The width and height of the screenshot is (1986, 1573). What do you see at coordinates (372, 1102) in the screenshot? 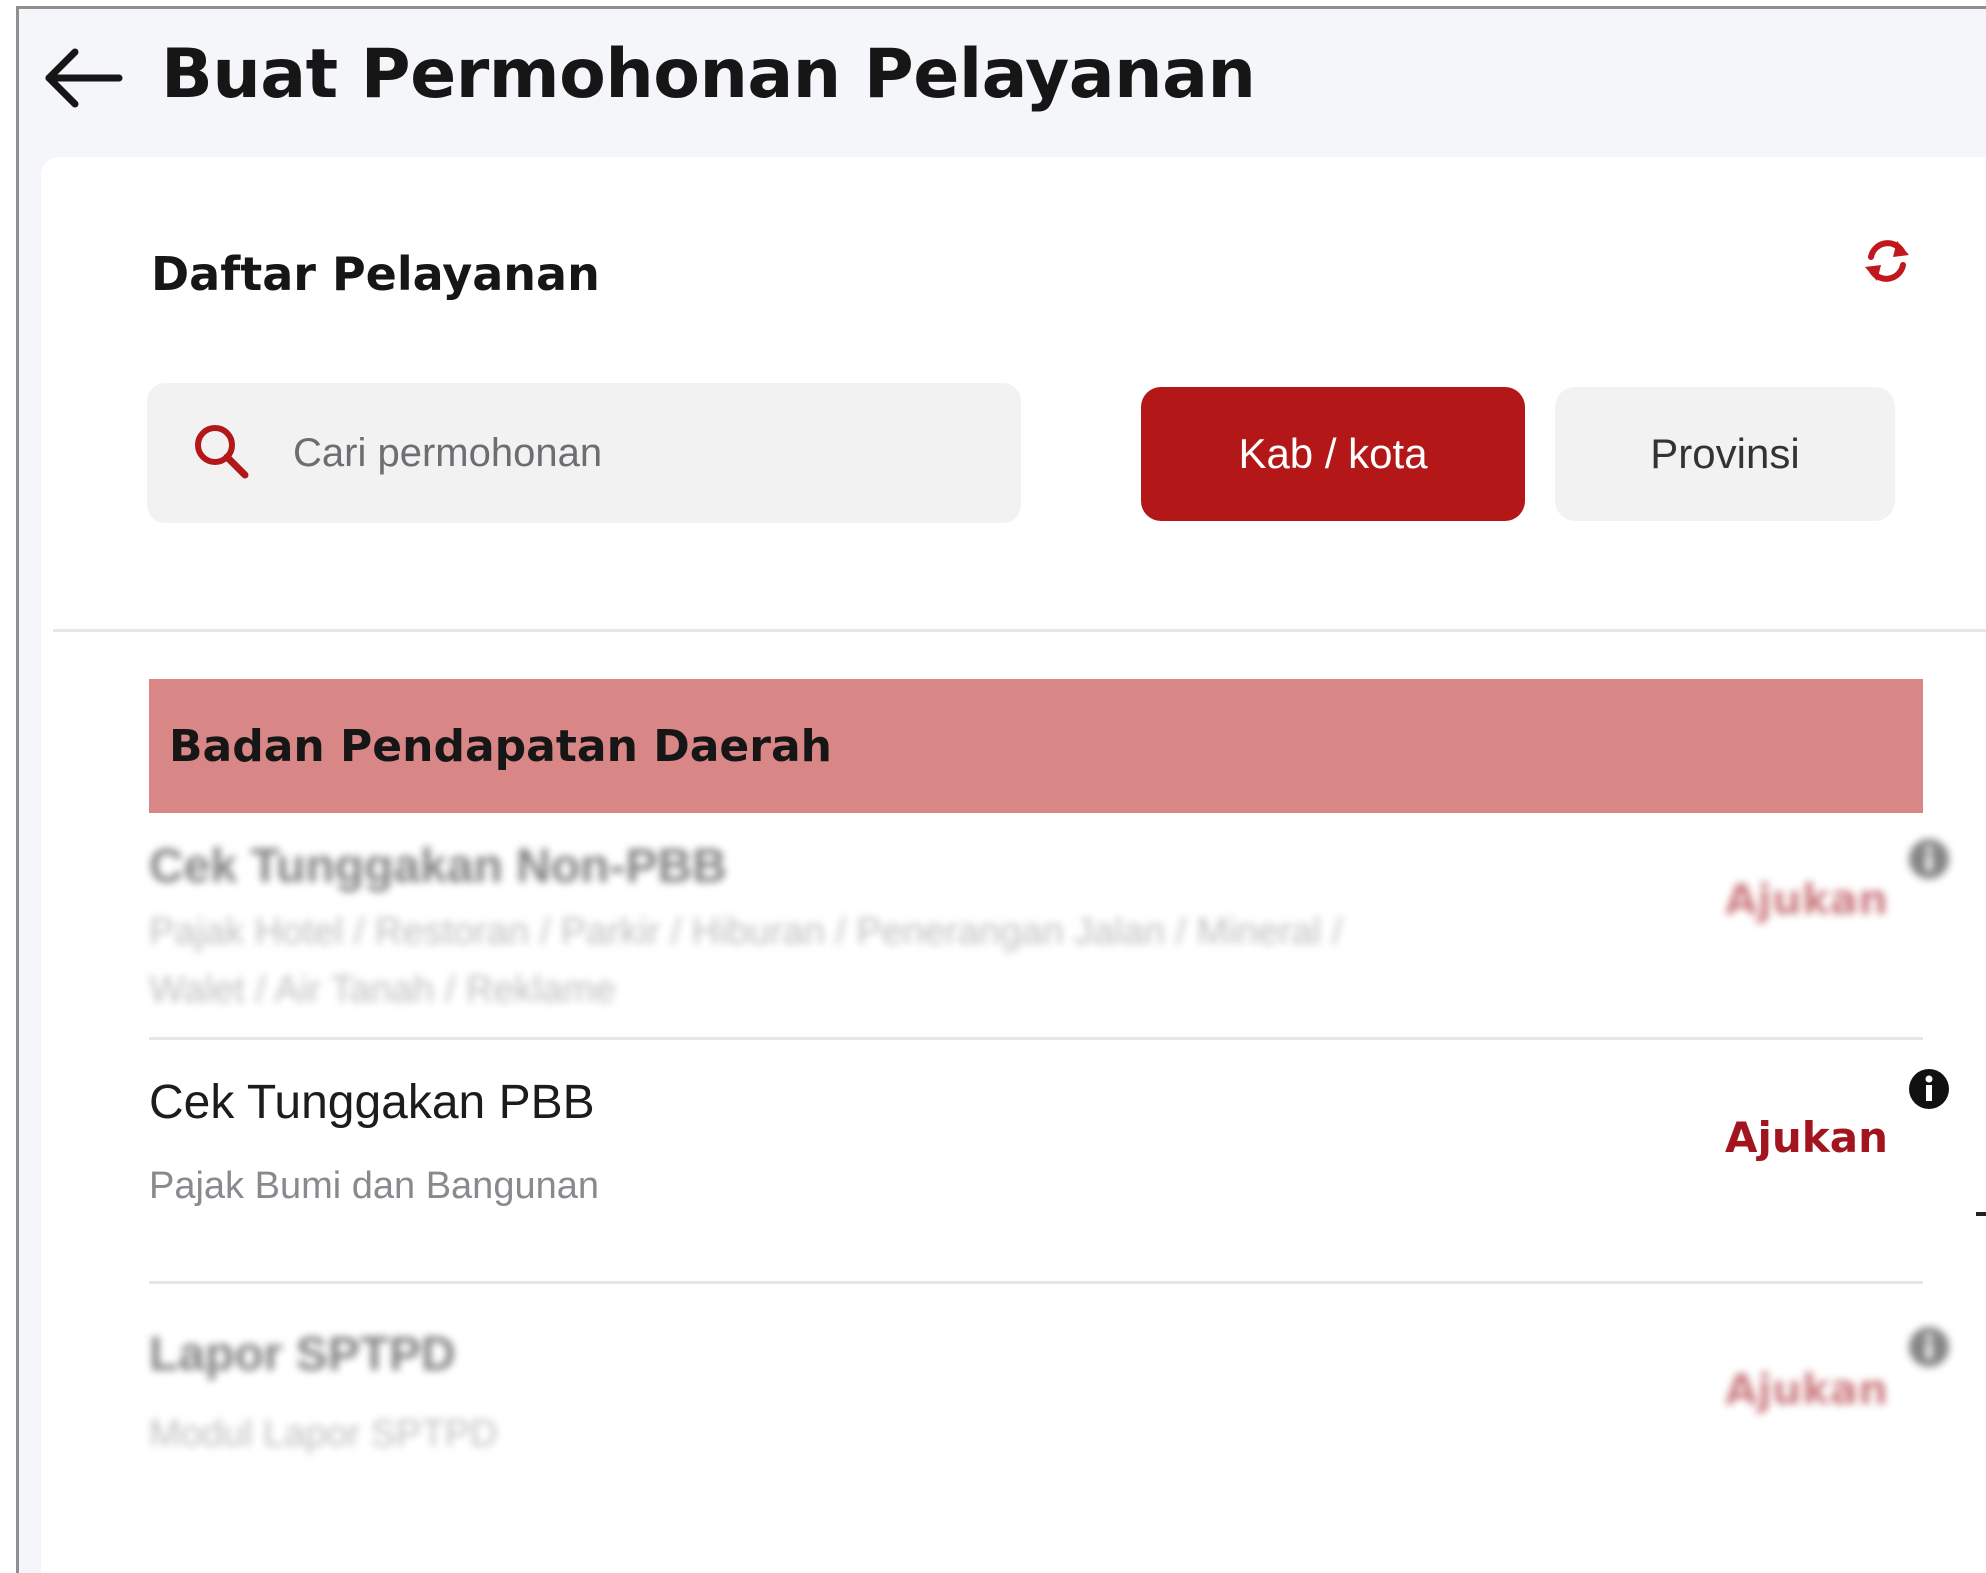
I see `service-title: Cek Tunggakan PBB` at bounding box center [372, 1102].